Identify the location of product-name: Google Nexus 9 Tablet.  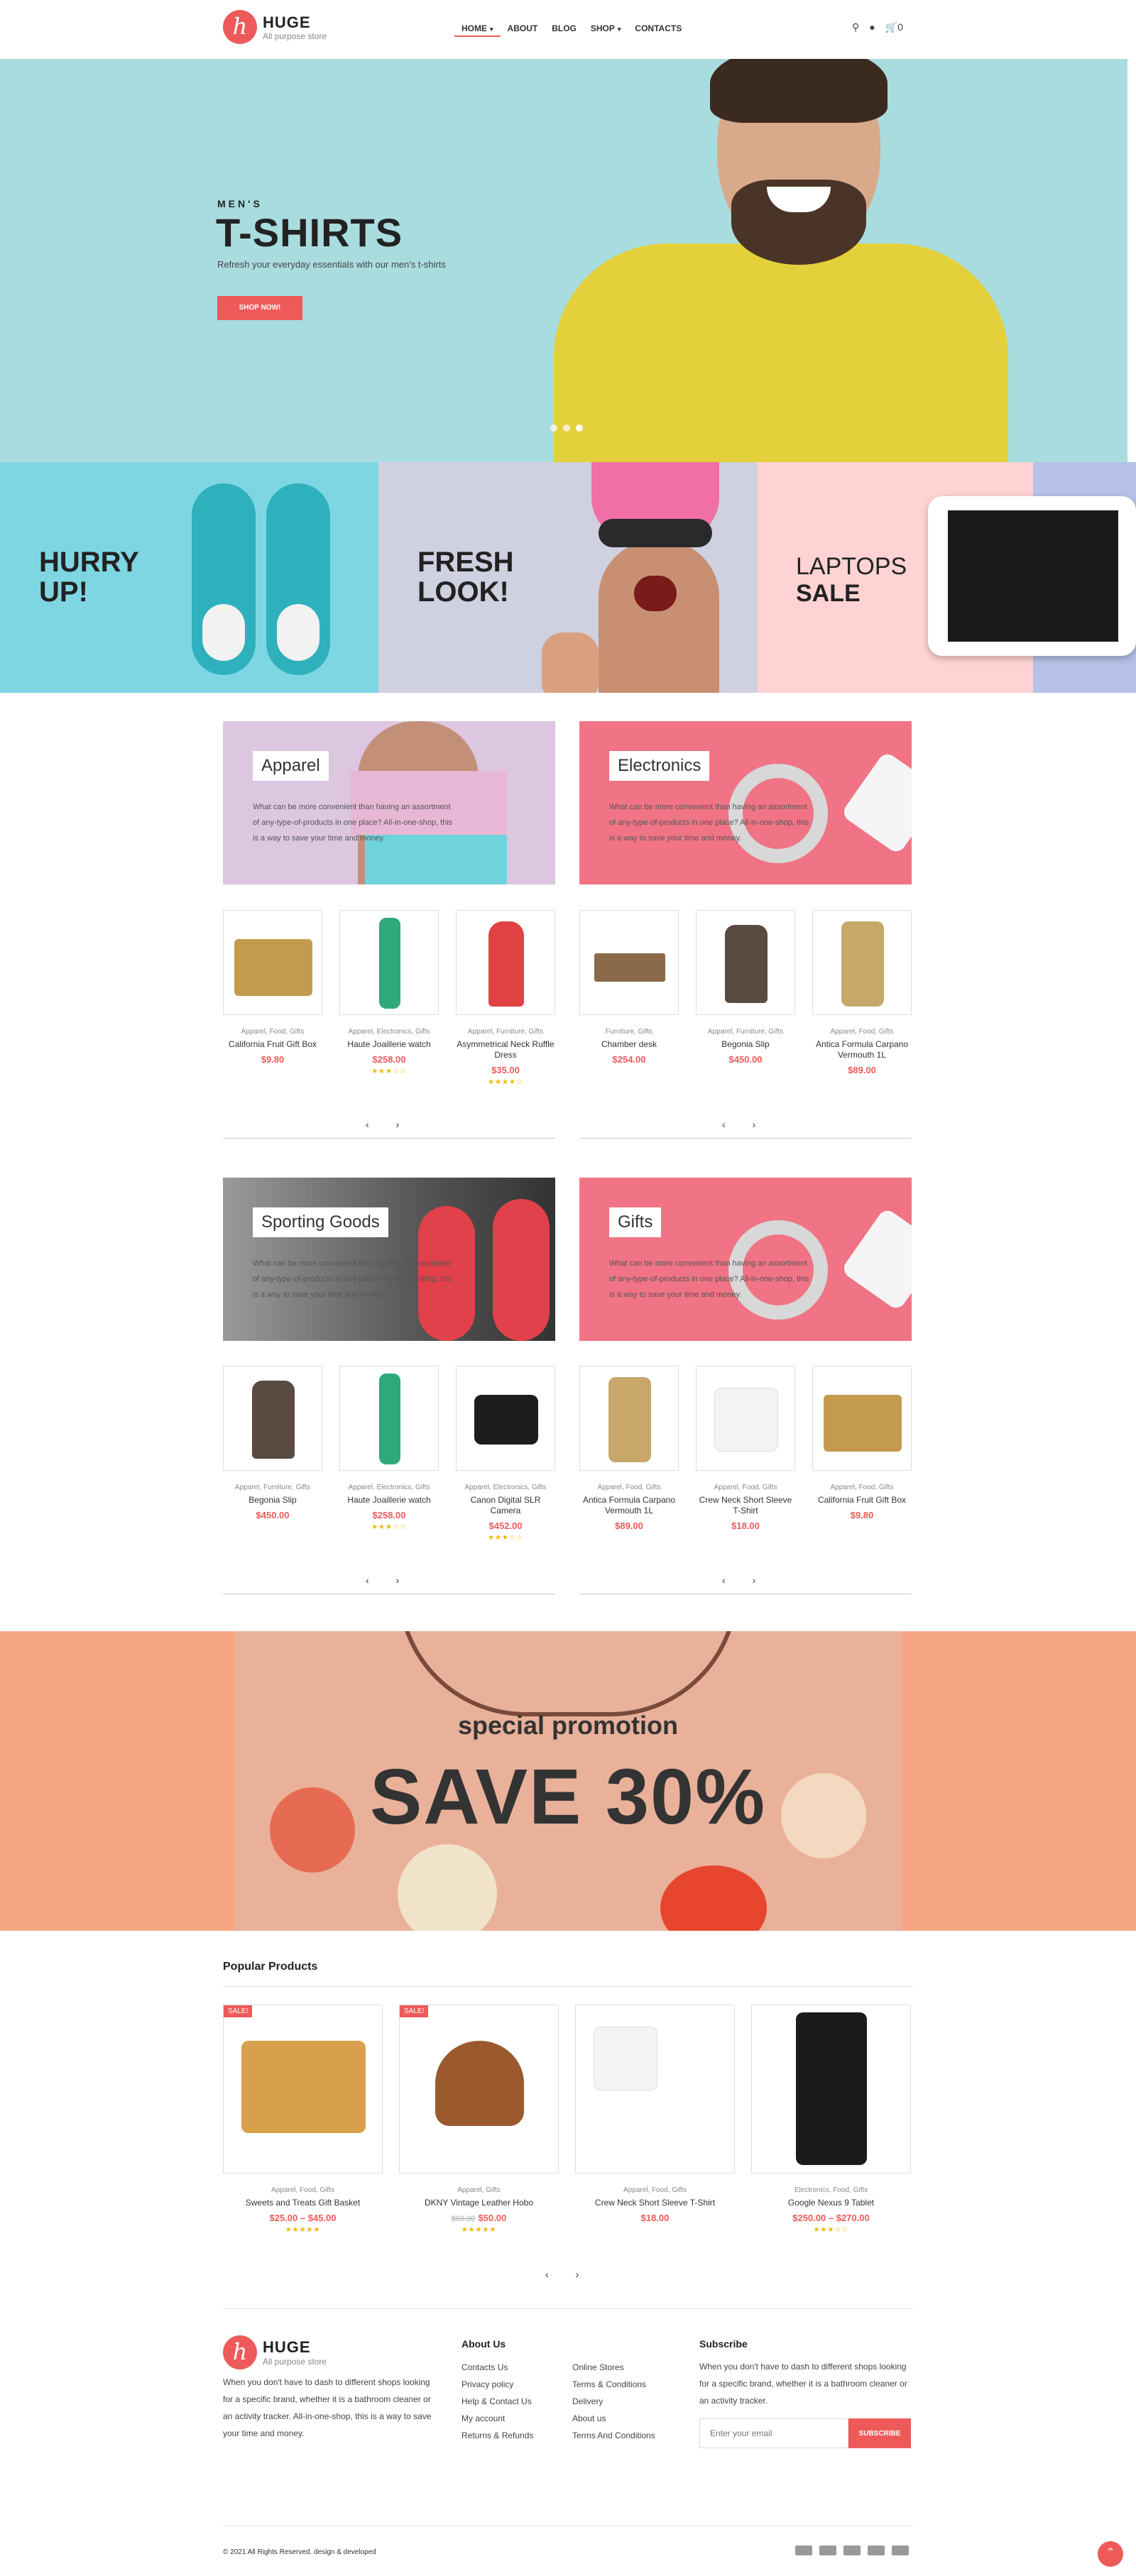
(831, 2203).